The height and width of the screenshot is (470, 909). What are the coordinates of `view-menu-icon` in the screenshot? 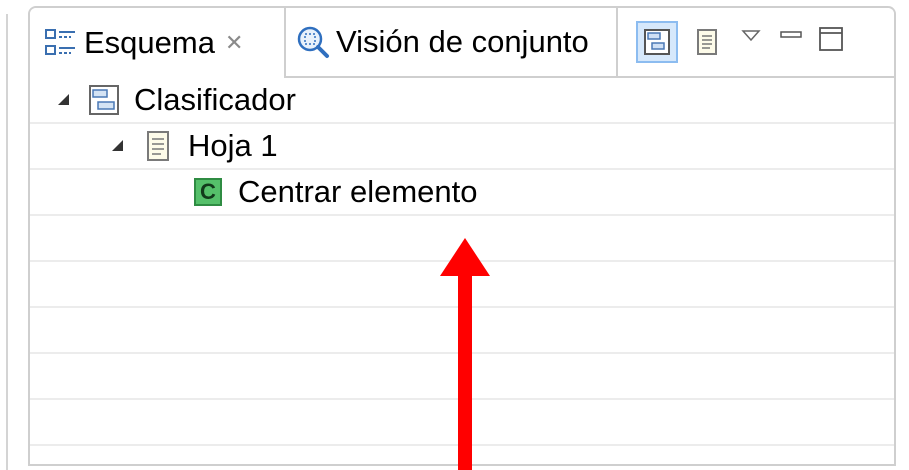 It's located at (751, 36).